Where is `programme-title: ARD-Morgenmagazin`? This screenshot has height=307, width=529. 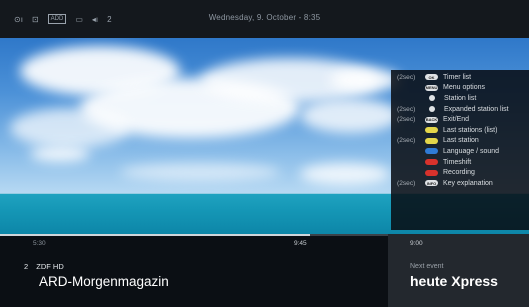
programme-title: ARD-Morgenmagazin is located at coordinates (104, 281).